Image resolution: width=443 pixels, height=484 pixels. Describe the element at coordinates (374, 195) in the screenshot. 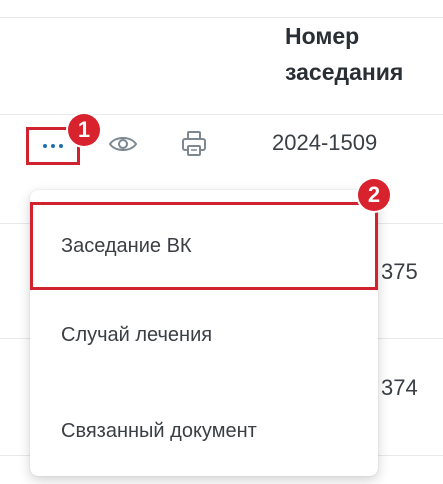

I see `callout-badge-2: 2` at that location.